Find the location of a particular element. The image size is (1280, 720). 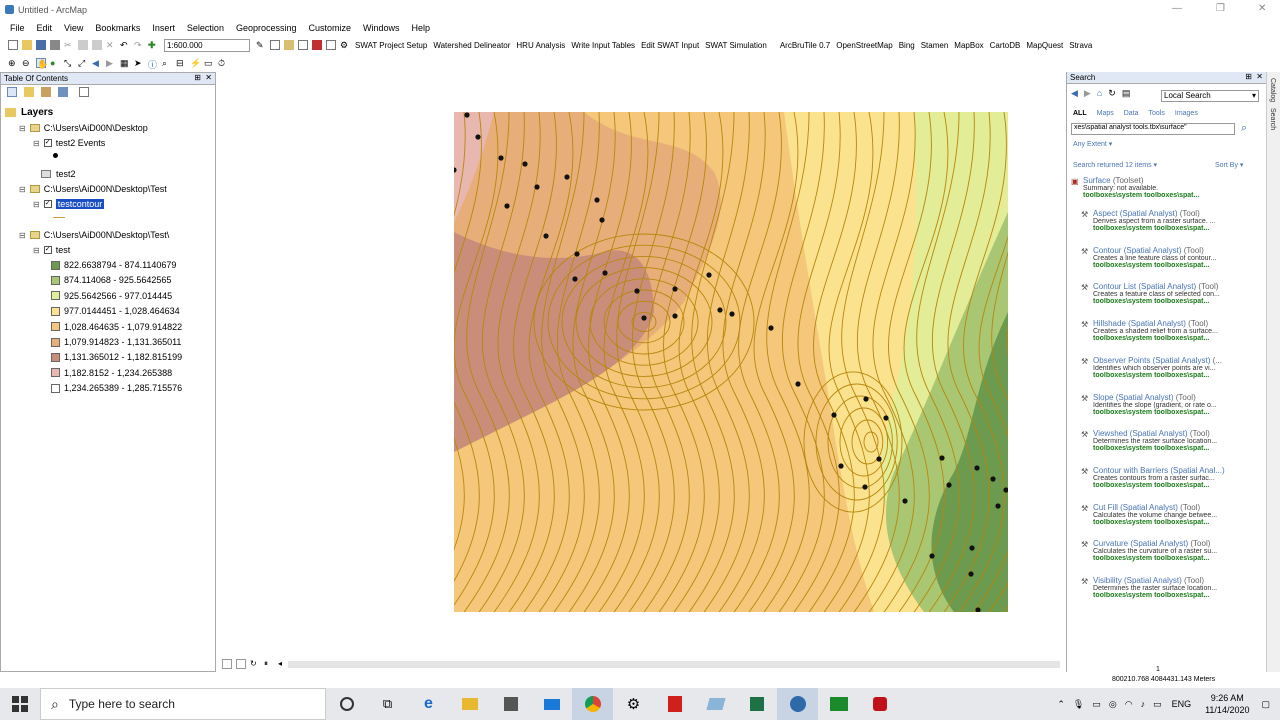

legend-item: 1,234.265389 - 1,285.715576 is located at coordinates (116, 388).